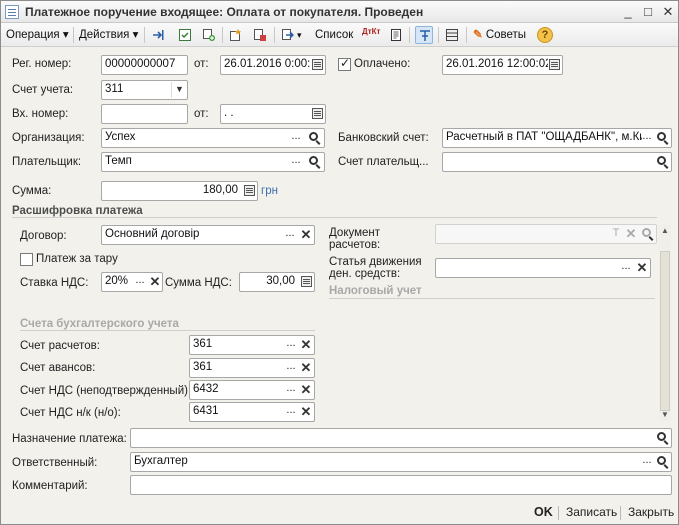 Image resolution: width=679 pixels, height=525 pixels. I want to click on in-number-label: Вх. номер:, so click(40, 114).